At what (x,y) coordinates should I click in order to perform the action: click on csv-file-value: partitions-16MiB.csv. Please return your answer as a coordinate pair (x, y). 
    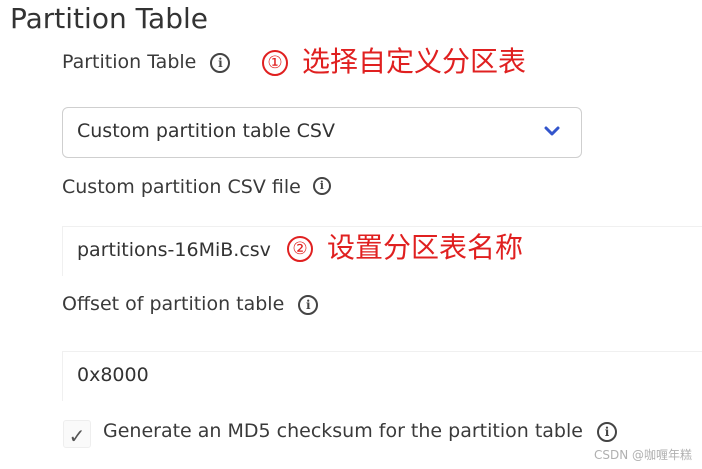
    Looking at the image, I should click on (174, 250).